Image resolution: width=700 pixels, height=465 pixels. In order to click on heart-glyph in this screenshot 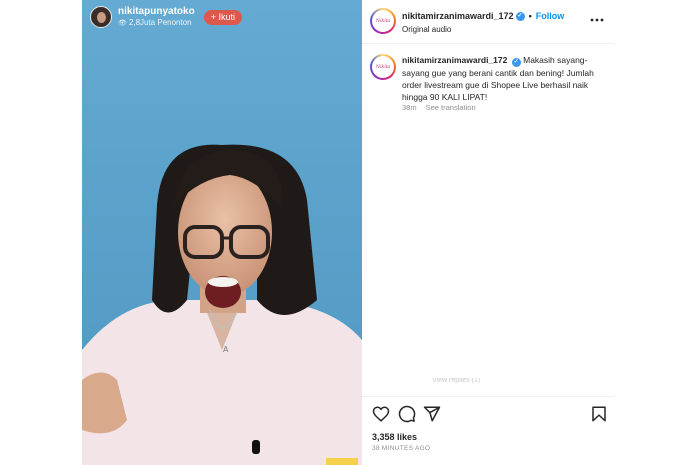, I will do `click(381, 414)`.